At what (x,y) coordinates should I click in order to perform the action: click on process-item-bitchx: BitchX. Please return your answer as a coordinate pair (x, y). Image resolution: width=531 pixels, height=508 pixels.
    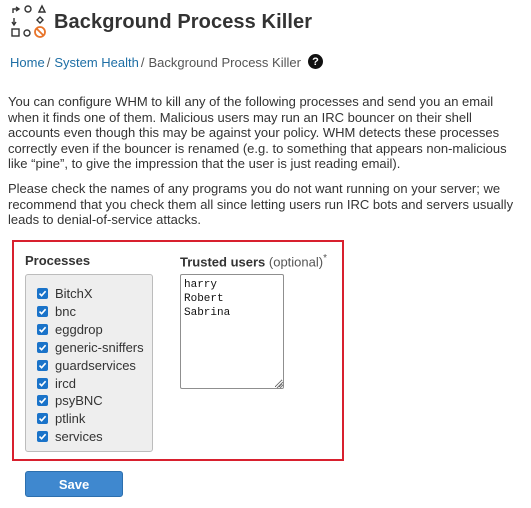
    Looking at the image, I should click on (65, 293).